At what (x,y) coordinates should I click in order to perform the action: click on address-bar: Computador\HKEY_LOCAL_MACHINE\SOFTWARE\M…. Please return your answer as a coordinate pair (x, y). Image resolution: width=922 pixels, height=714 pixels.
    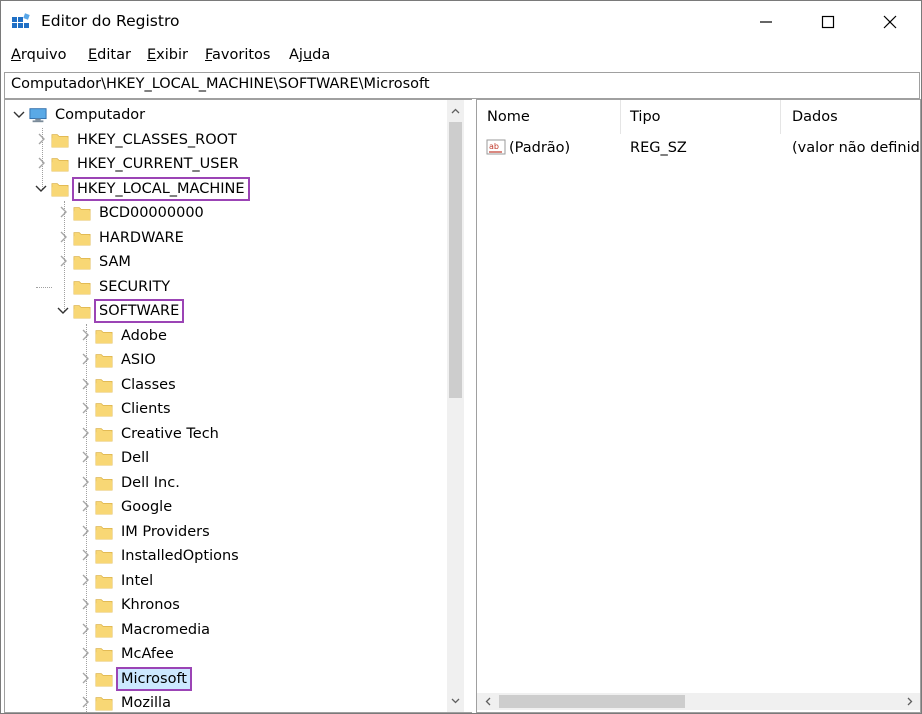
    Looking at the image, I should click on (462, 85).